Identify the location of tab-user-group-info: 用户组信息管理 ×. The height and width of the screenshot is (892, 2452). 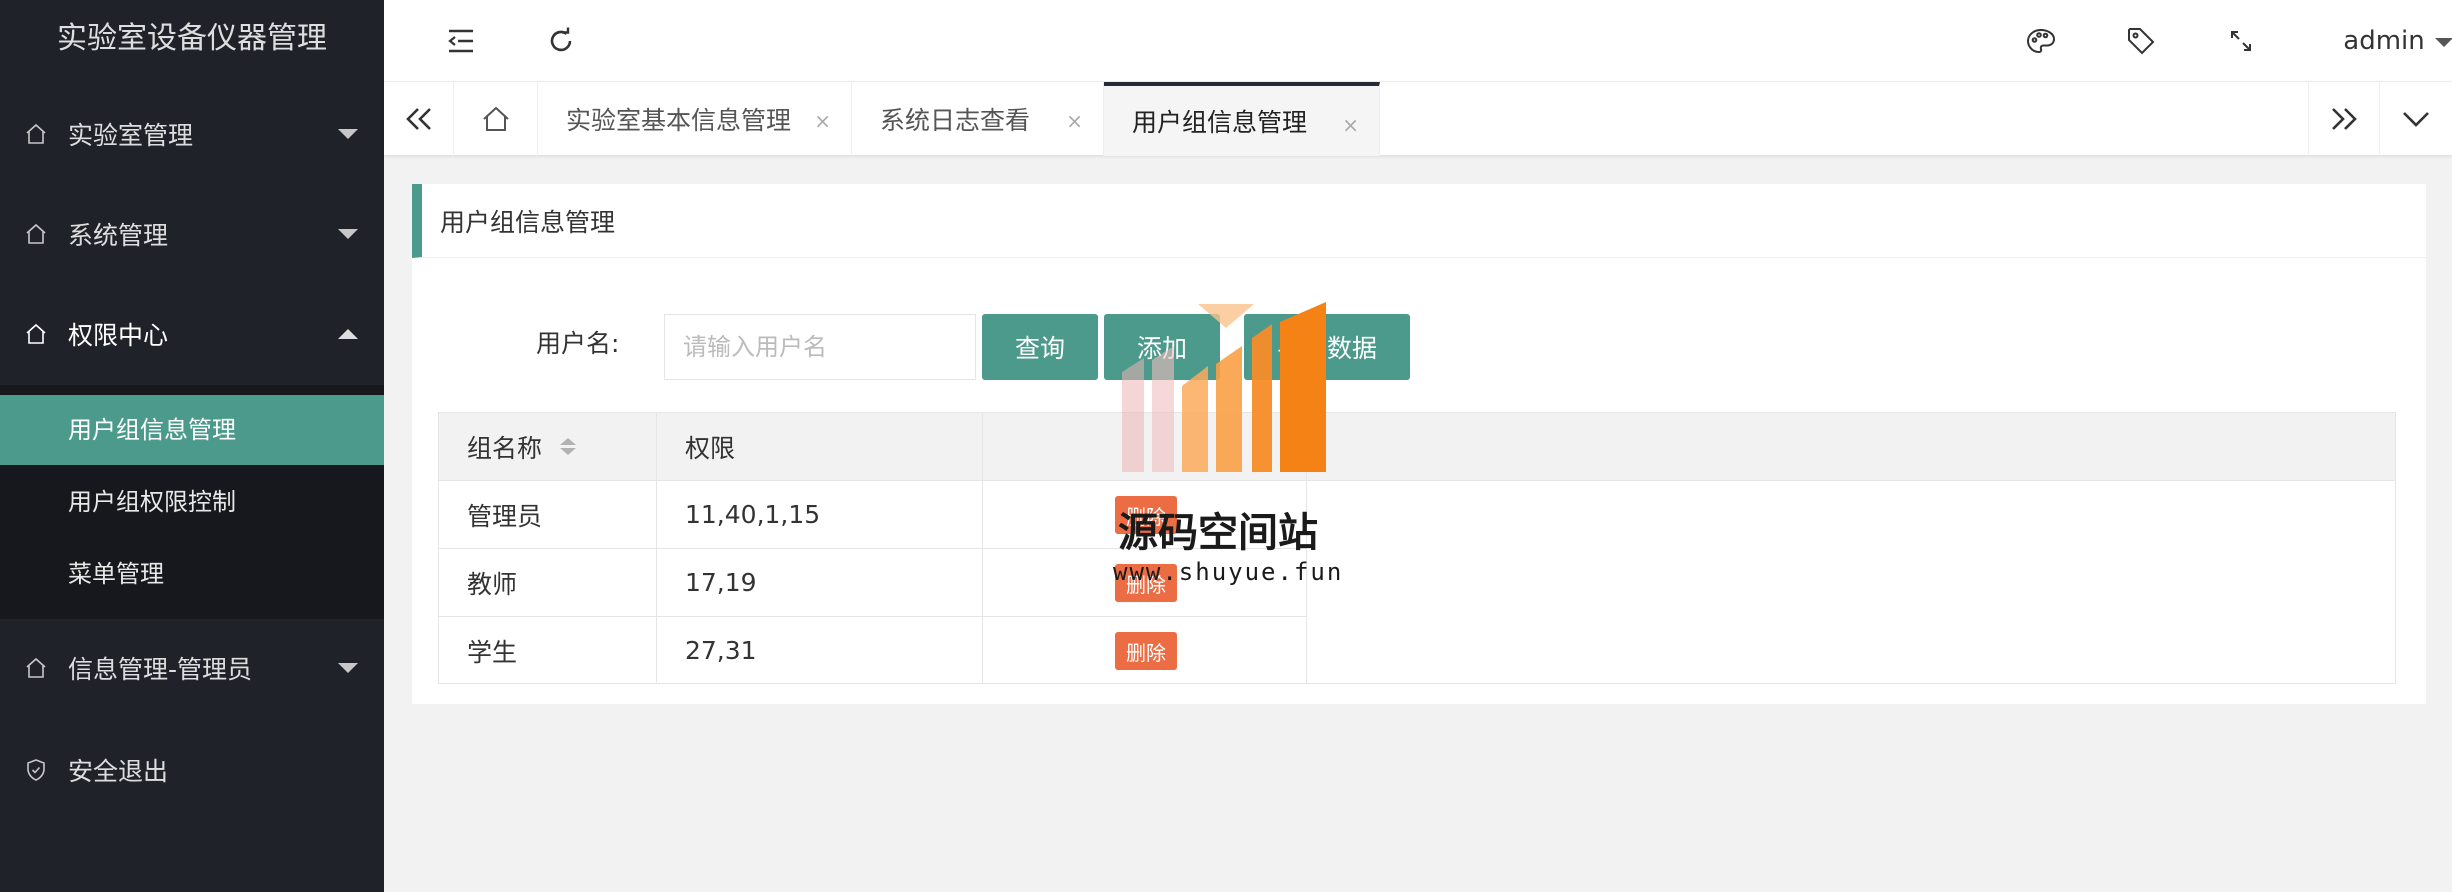
(1242, 119).